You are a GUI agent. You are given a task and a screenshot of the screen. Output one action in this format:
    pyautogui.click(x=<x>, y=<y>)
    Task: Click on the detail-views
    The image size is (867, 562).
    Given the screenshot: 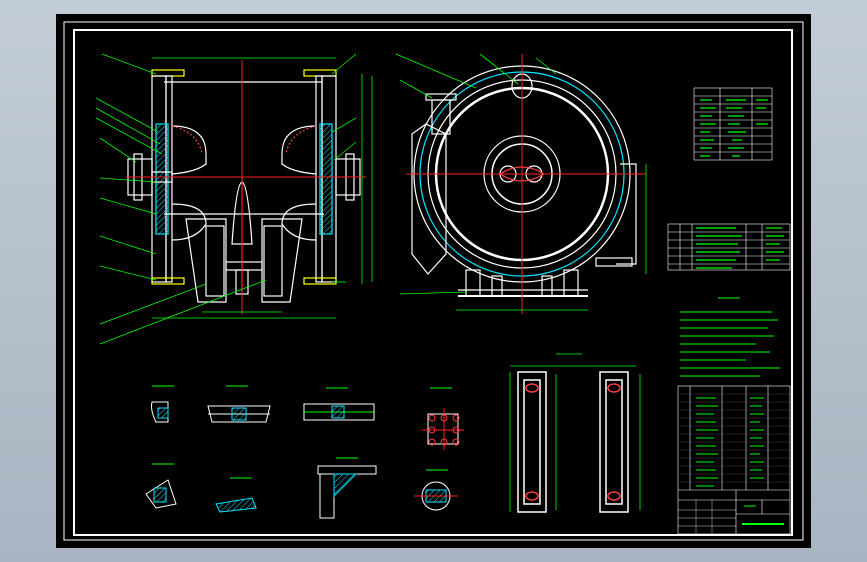 What is the action you would take?
    pyautogui.click(x=304, y=460)
    